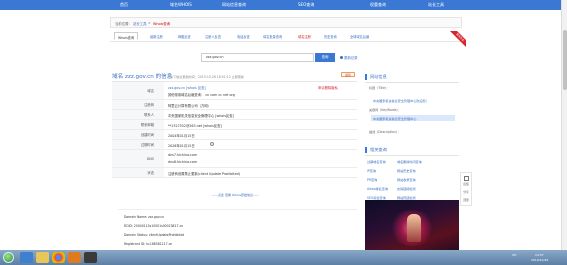 The height and width of the screenshot is (265, 567). What do you see at coordinates (234, 145) in the screenshot?
I see `table-row-expires: 过期时间 2026年01月15日` at bounding box center [234, 145].